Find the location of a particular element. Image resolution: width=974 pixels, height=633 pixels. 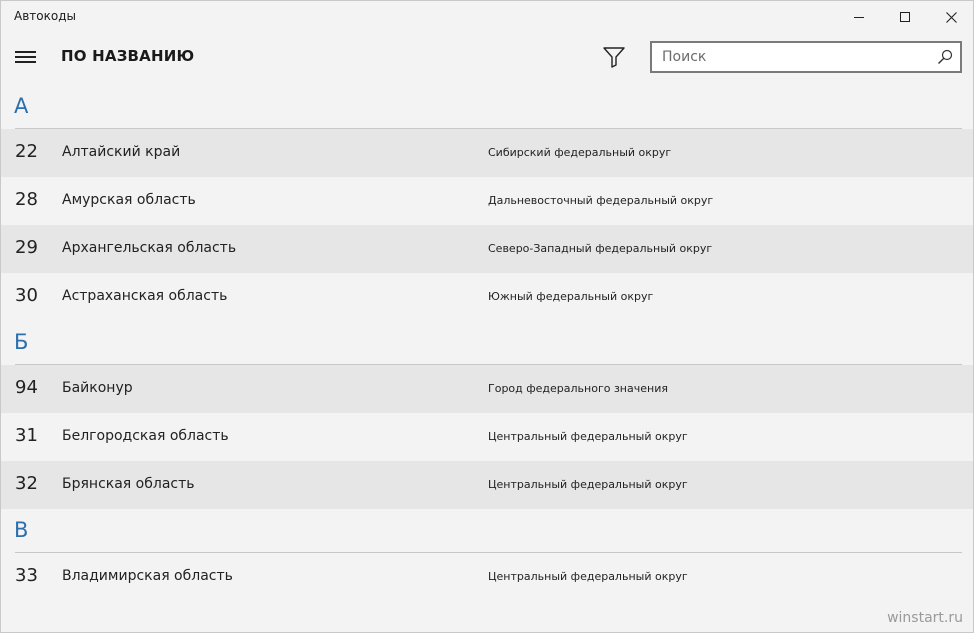

region-code: 28 is located at coordinates (26, 199).